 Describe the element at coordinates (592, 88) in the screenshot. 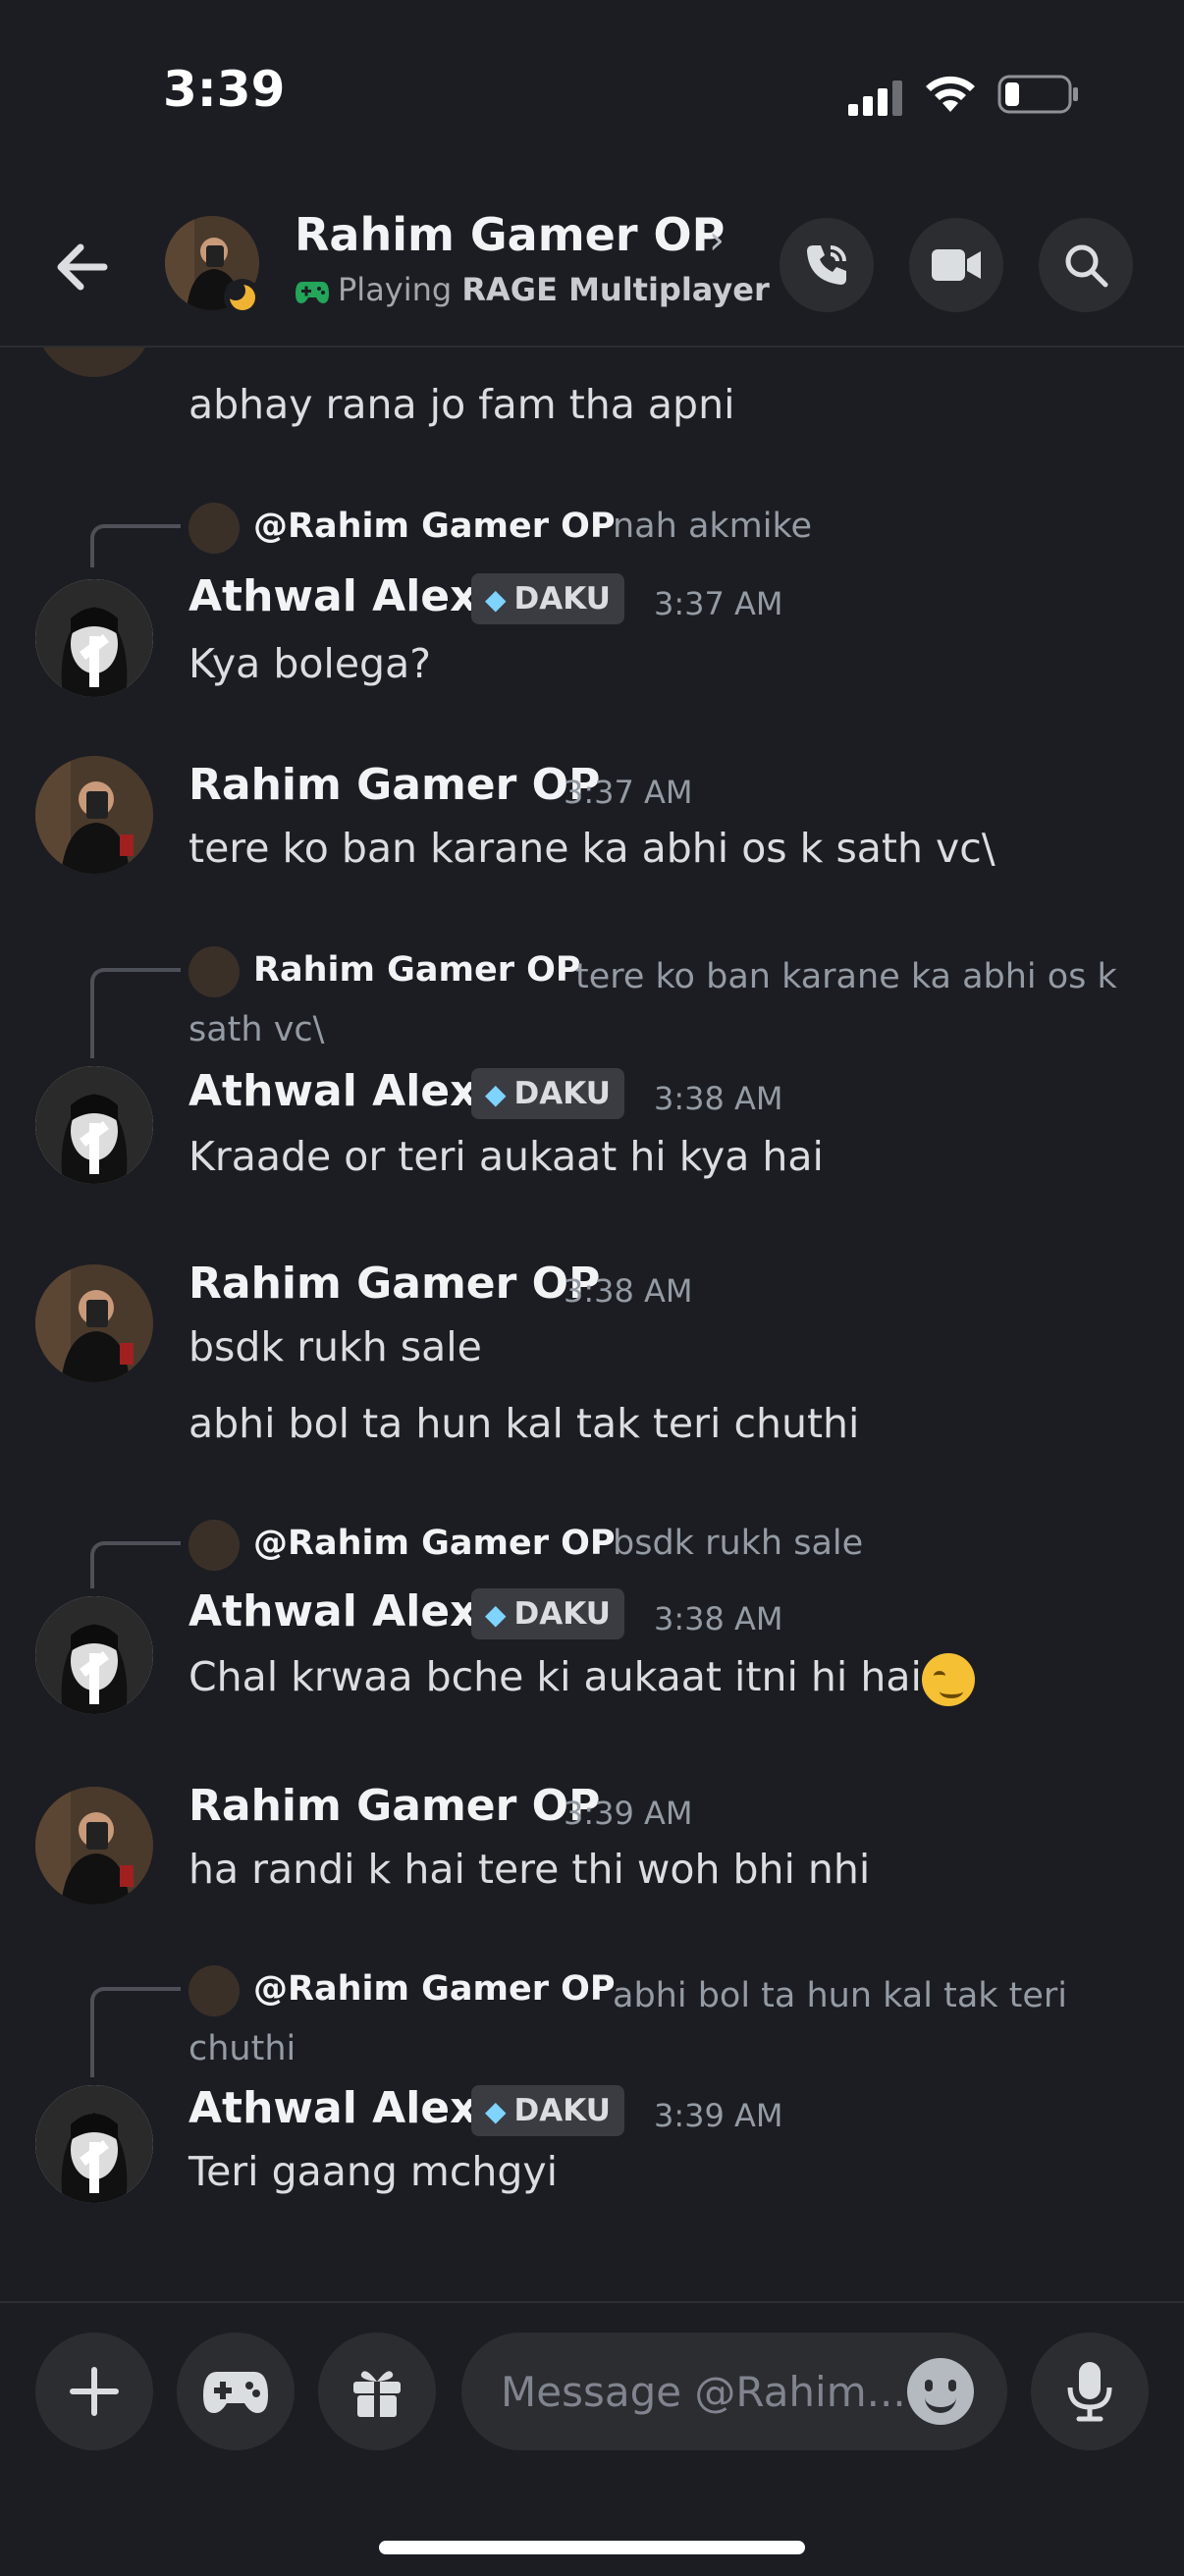

I see `status-bar: 3:39` at that location.